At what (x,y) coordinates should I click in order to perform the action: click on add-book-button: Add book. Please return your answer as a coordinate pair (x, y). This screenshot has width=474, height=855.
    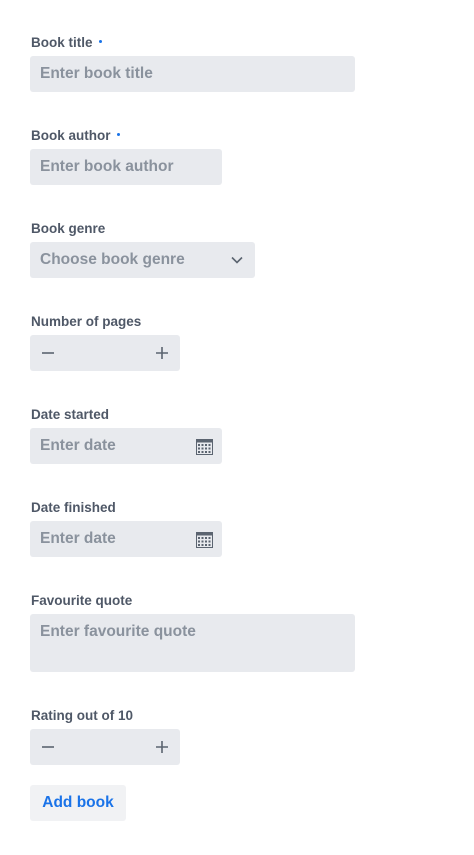
    Looking at the image, I should click on (78, 803).